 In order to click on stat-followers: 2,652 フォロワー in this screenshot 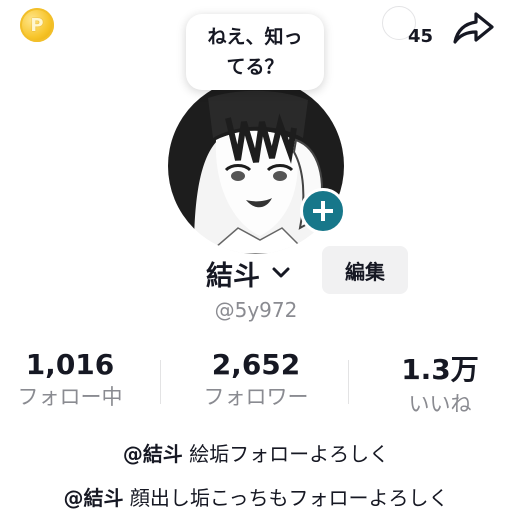, I will do `click(256, 379)`.